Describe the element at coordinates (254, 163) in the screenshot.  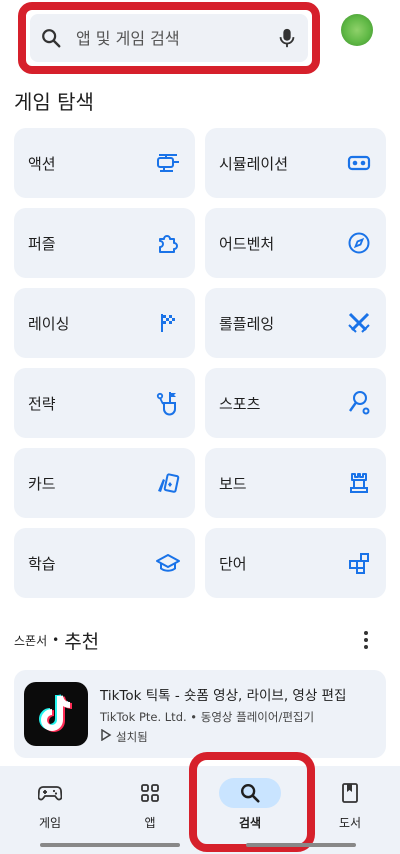
I see `category-label: 시뮬레이션` at that location.